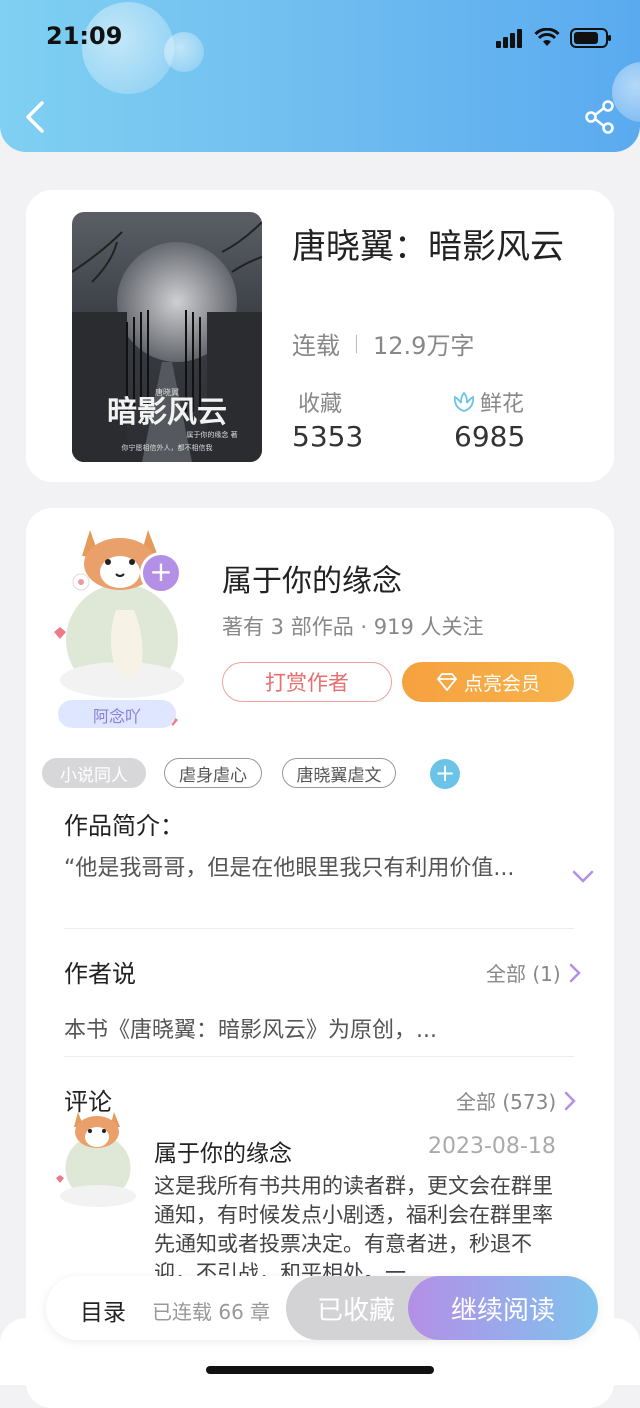  I want to click on signal-icon, so click(509, 38).